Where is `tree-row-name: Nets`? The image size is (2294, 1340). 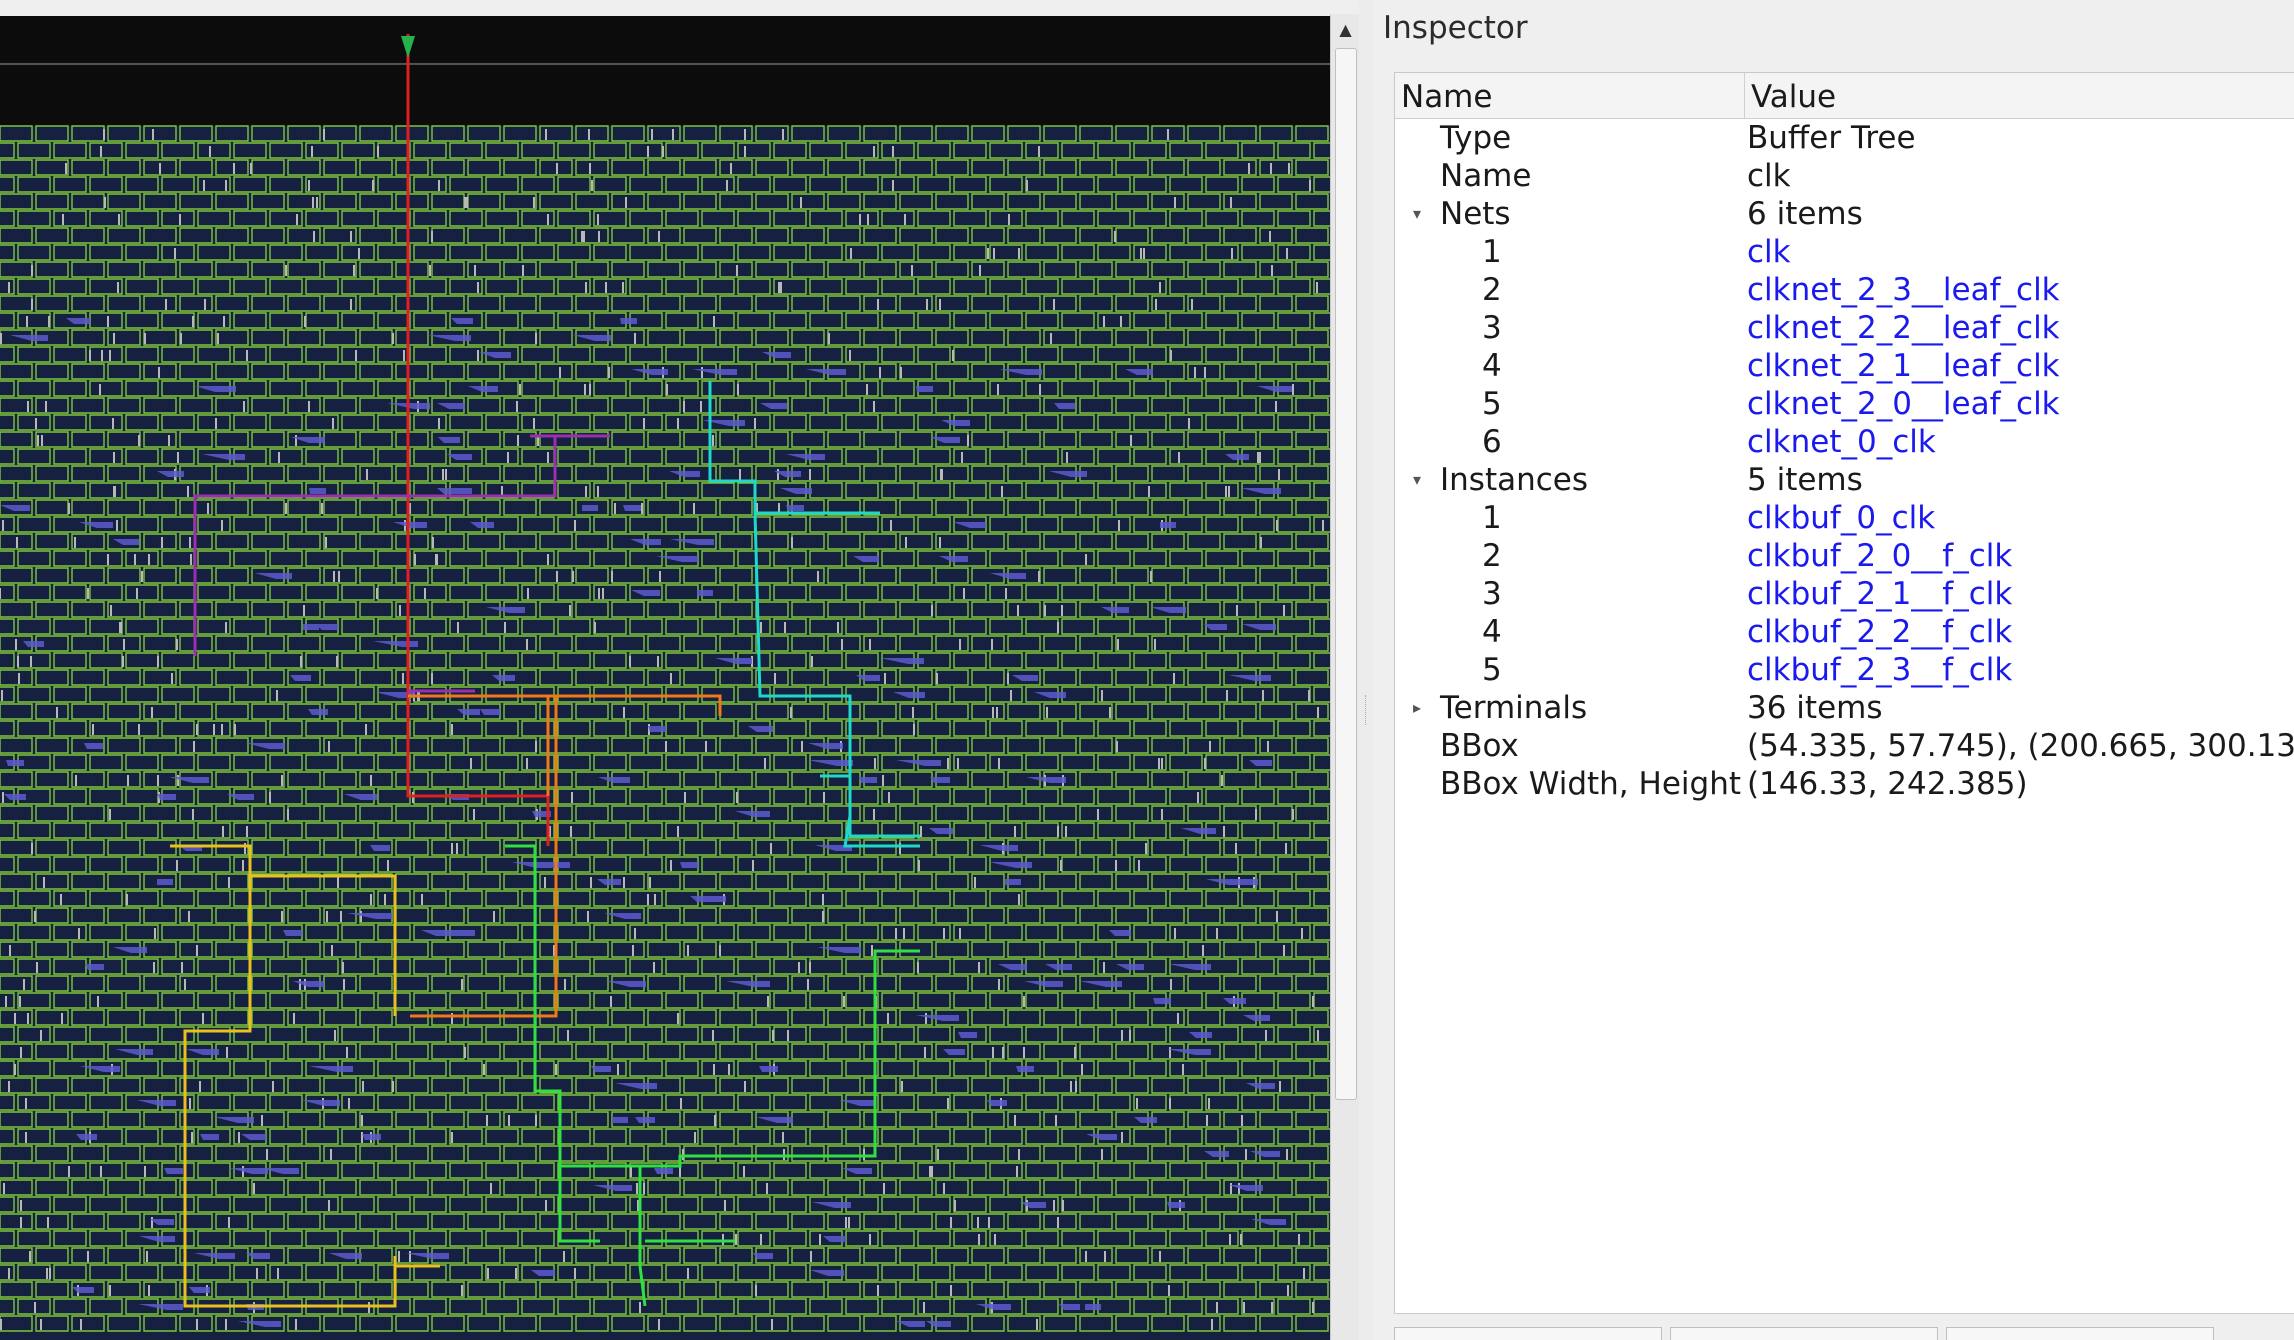
tree-row-name: Nets is located at coordinates (1475, 214).